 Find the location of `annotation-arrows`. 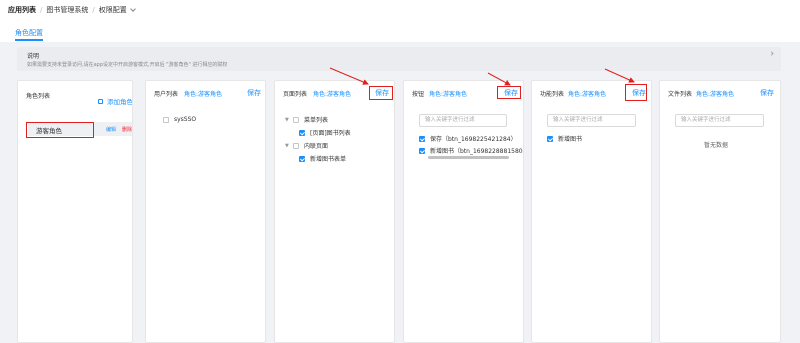

annotation-arrows is located at coordinates (482, 76).